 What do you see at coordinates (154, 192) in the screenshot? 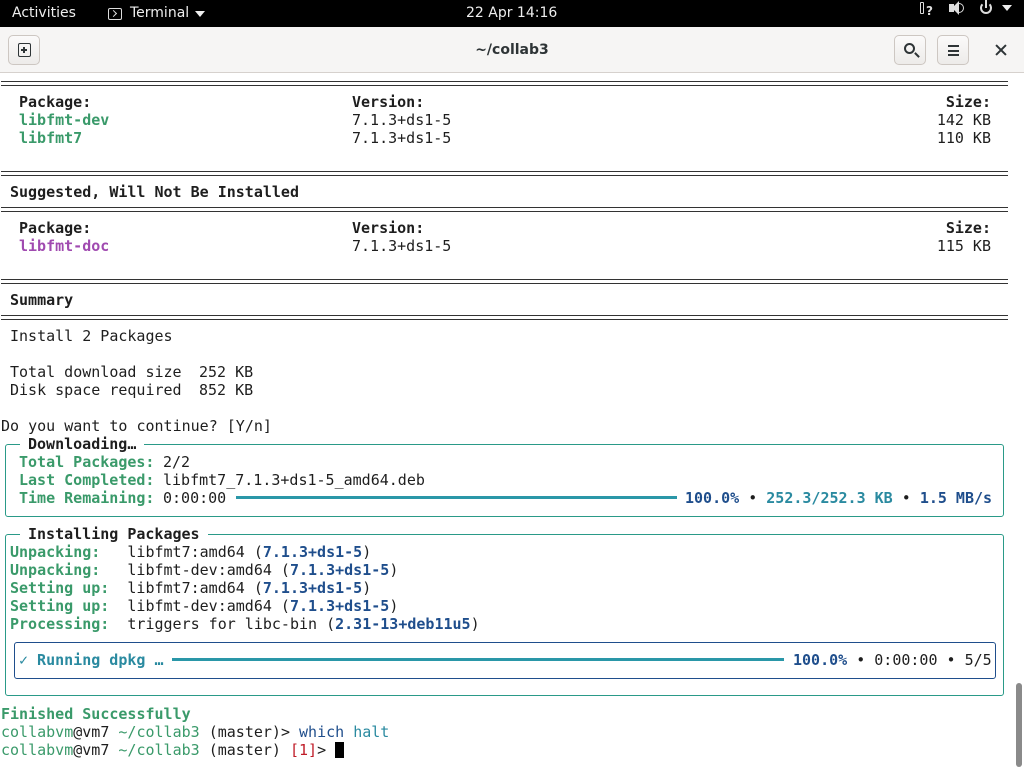
I see `suggested-heading: Suggested, Will Not Be Installed` at bounding box center [154, 192].